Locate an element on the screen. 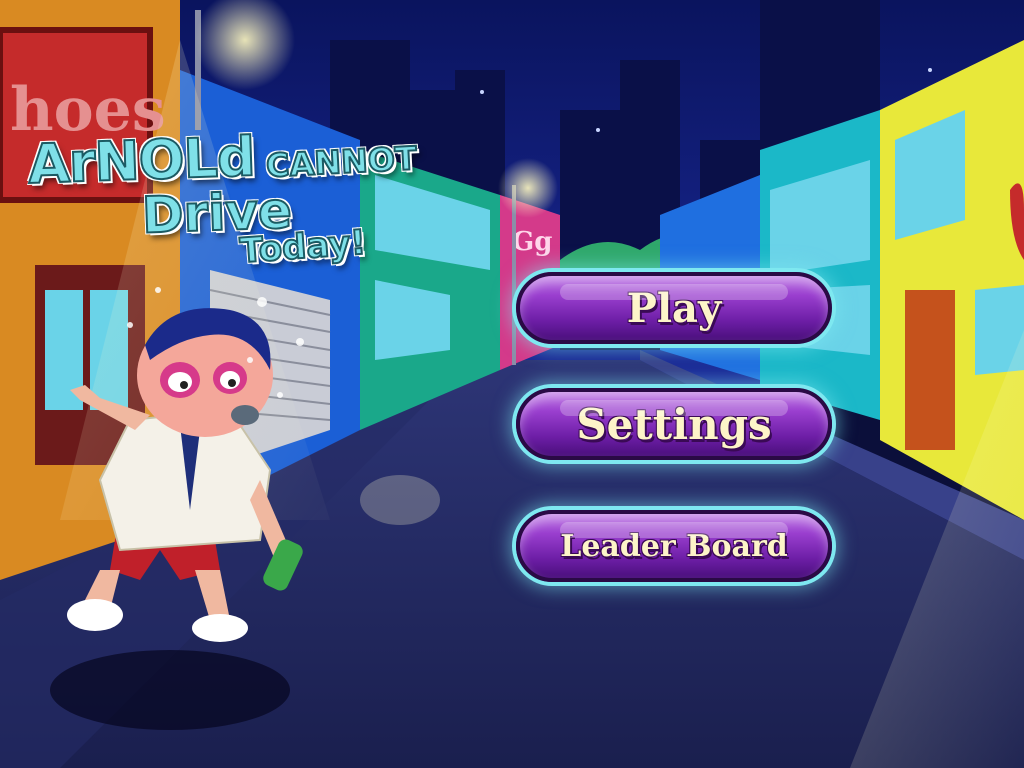 The height and width of the screenshot is (768, 1024). game-title-logo: ArNOLd CANNOT Drive Today! is located at coordinates (222, 202).